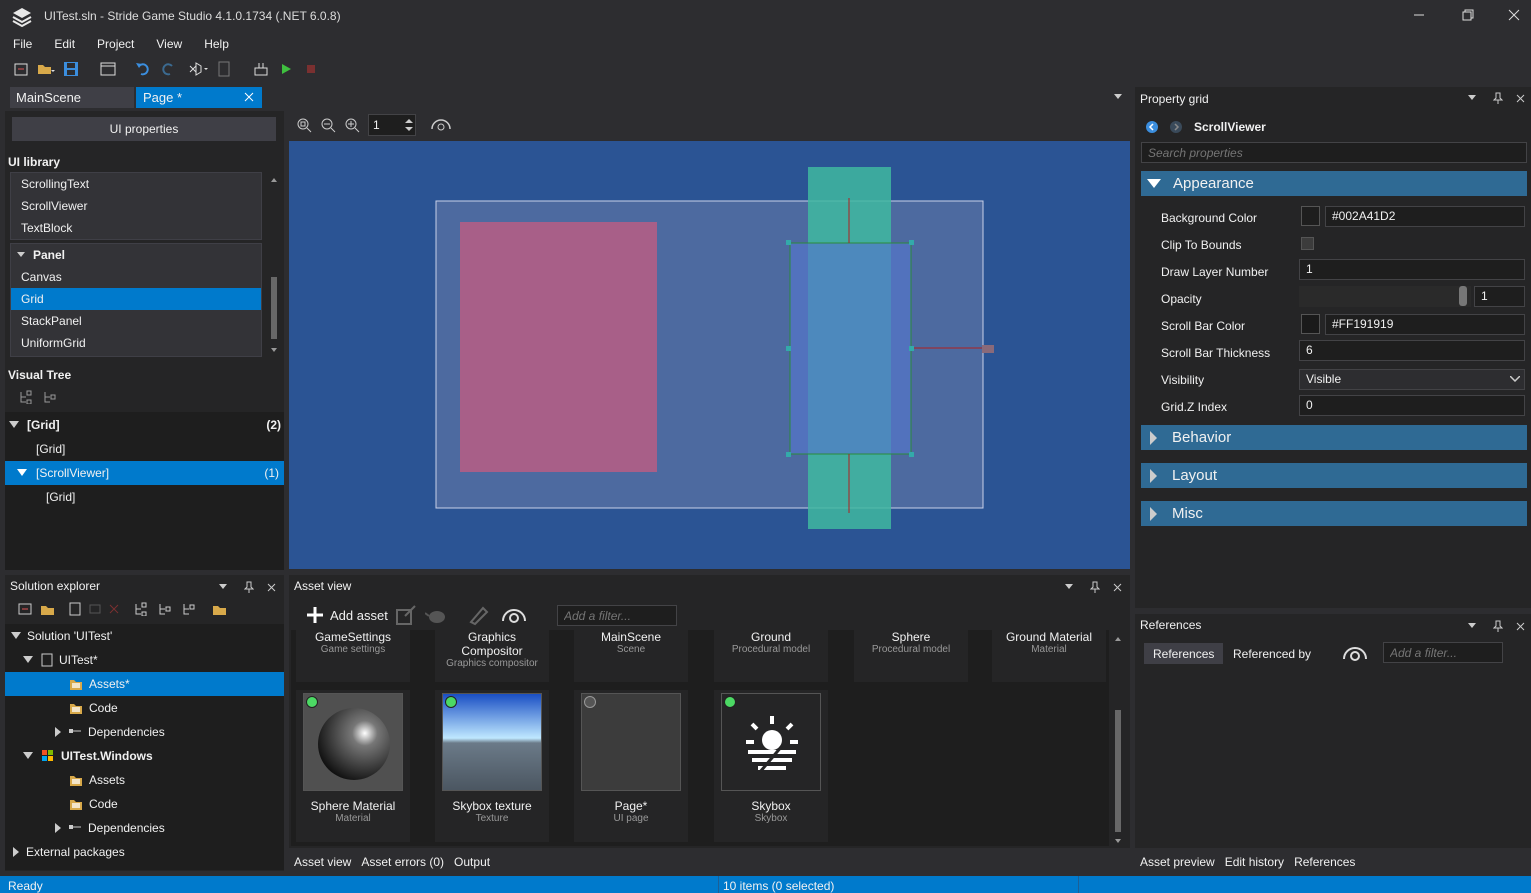 The width and height of the screenshot is (1531, 893). What do you see at coordinates (1334, 437) in the screenshot?
I see `category-behavior: Behavior` at bounding box center [1334, 437].